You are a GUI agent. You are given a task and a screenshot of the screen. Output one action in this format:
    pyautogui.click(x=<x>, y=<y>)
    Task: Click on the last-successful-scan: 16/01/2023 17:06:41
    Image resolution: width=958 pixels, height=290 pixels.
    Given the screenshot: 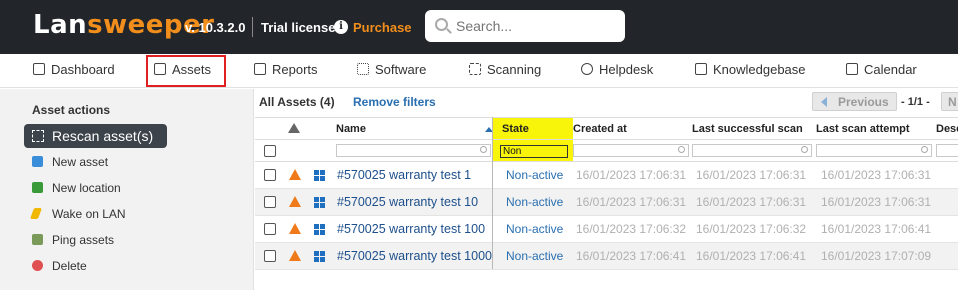 What is the action you would take?
    pyautogui.click(x=751, y=256)
    